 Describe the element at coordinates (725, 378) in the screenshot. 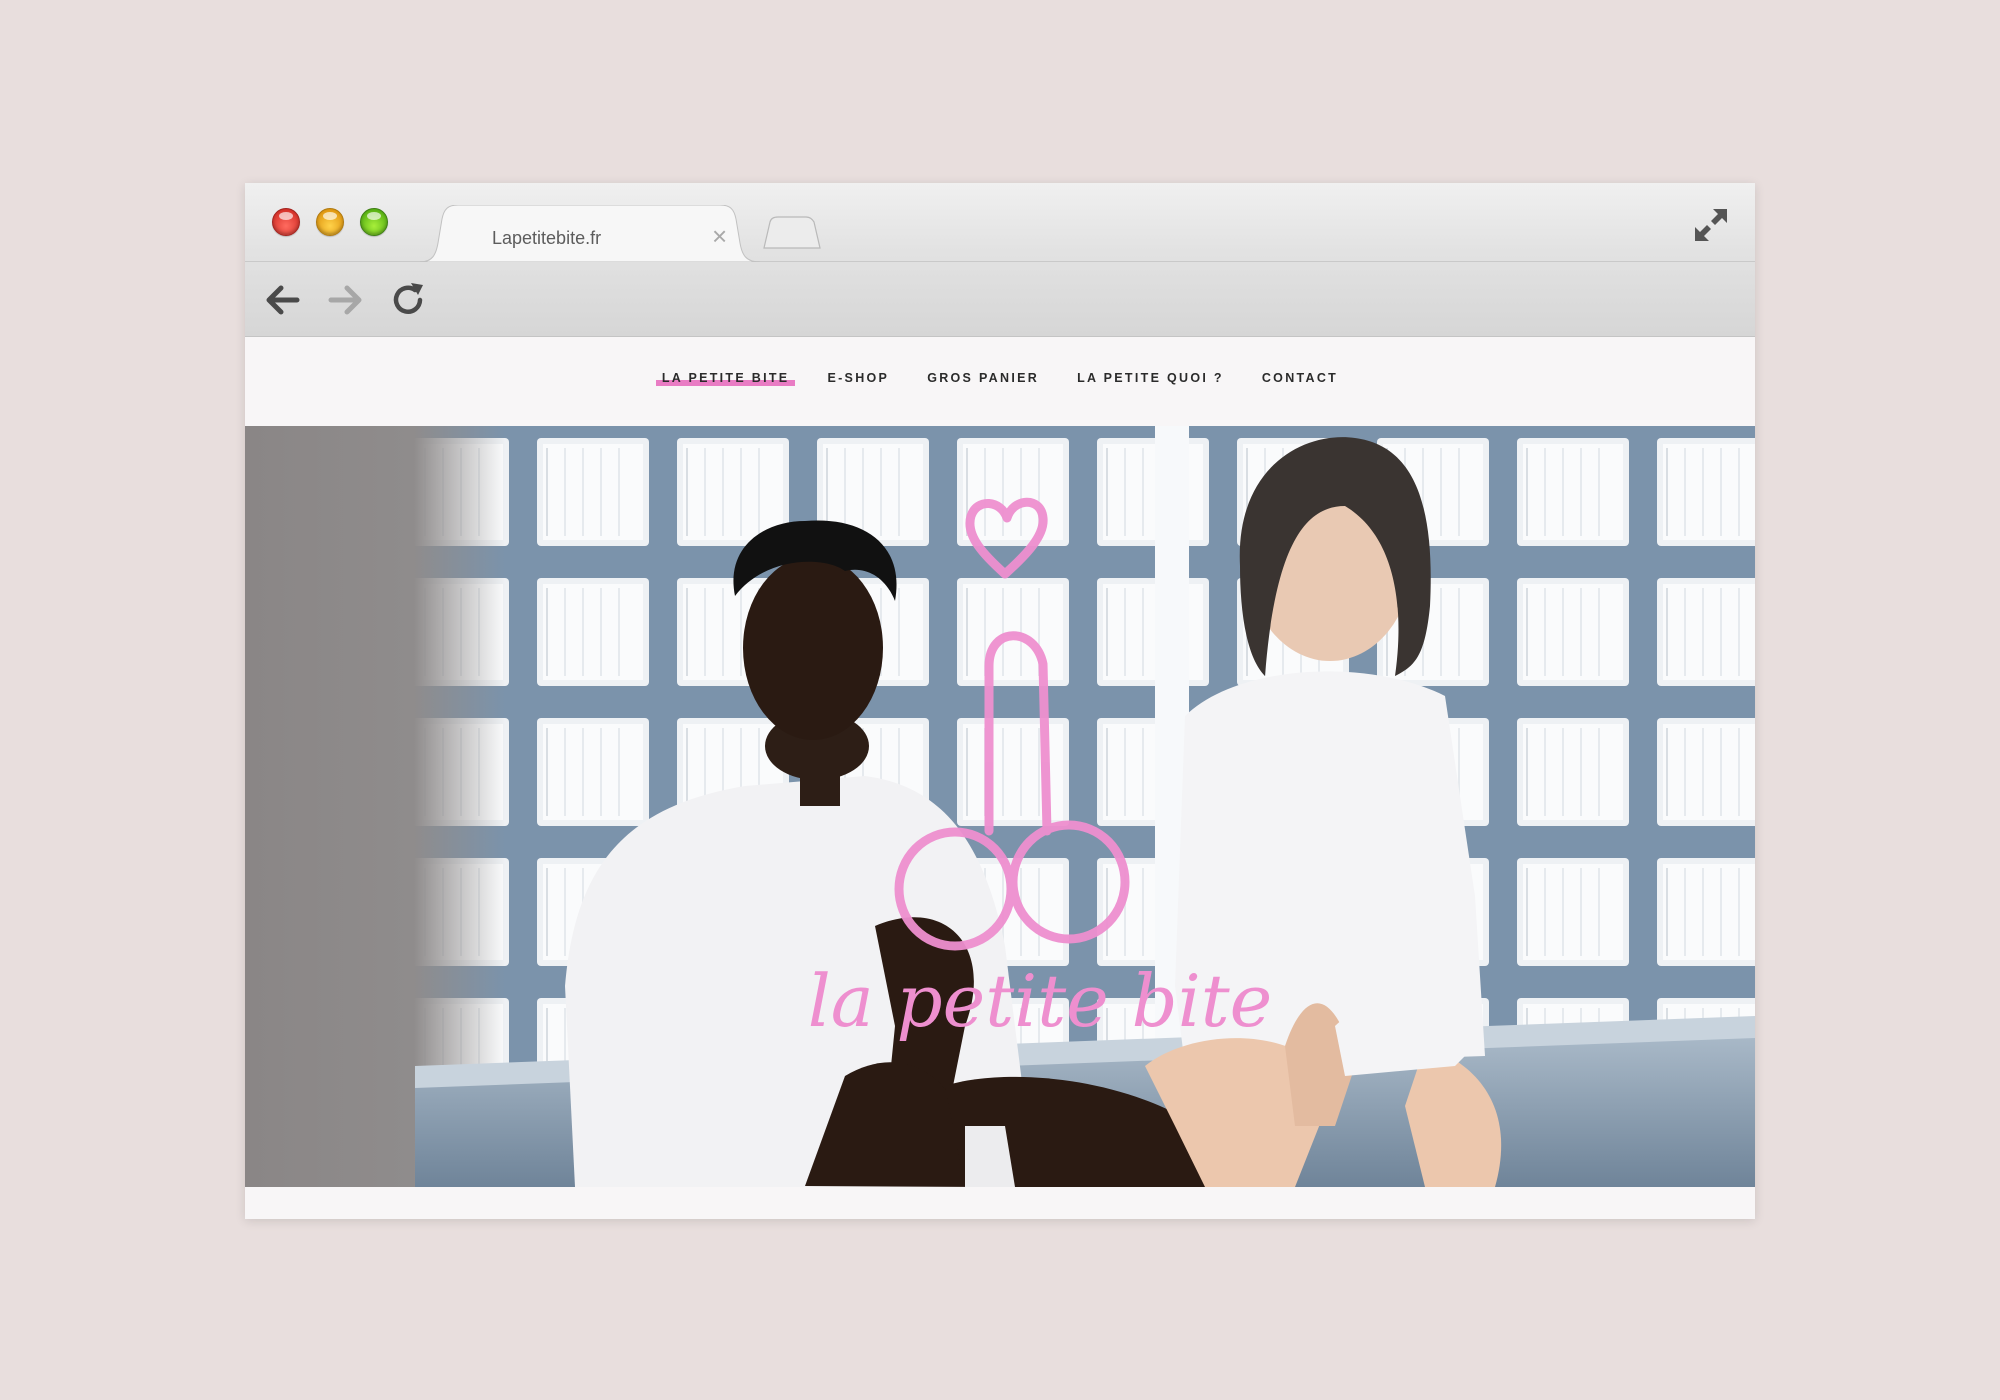

I see `nav-item-la-petite-bite: LA PETITE BITE` at that location.